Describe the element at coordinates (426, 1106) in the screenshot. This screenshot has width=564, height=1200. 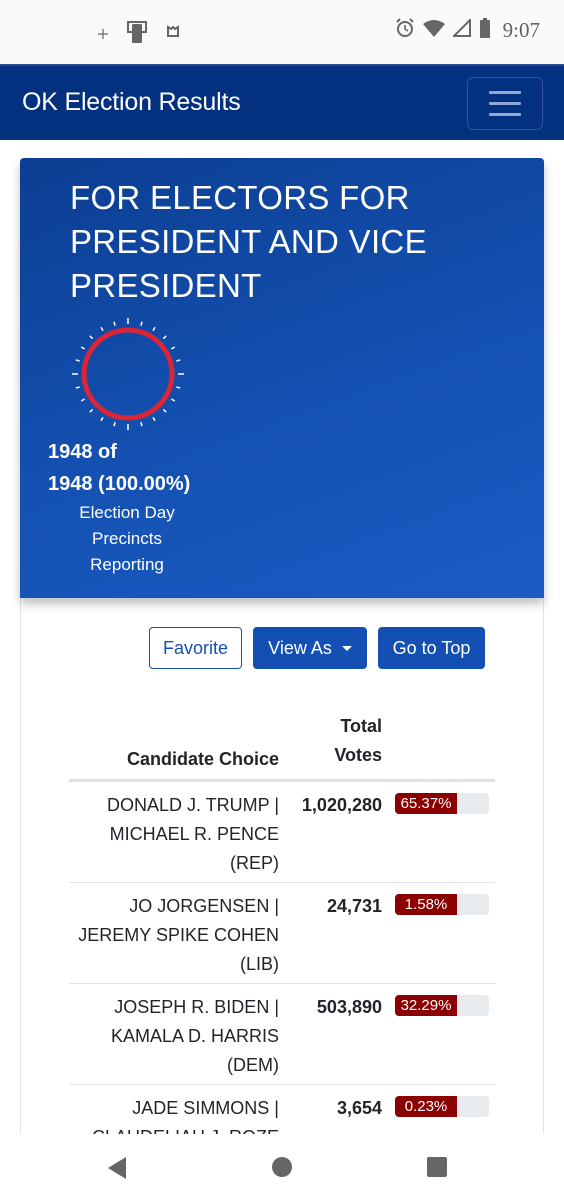
I see `percent-bar-fill: 0.23%` at that location.